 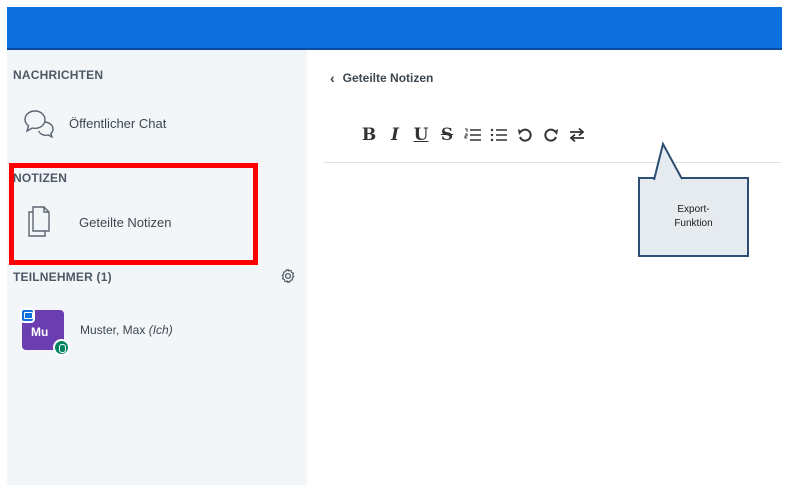 I want to click on undo-icon, so click(x=525, y=135).